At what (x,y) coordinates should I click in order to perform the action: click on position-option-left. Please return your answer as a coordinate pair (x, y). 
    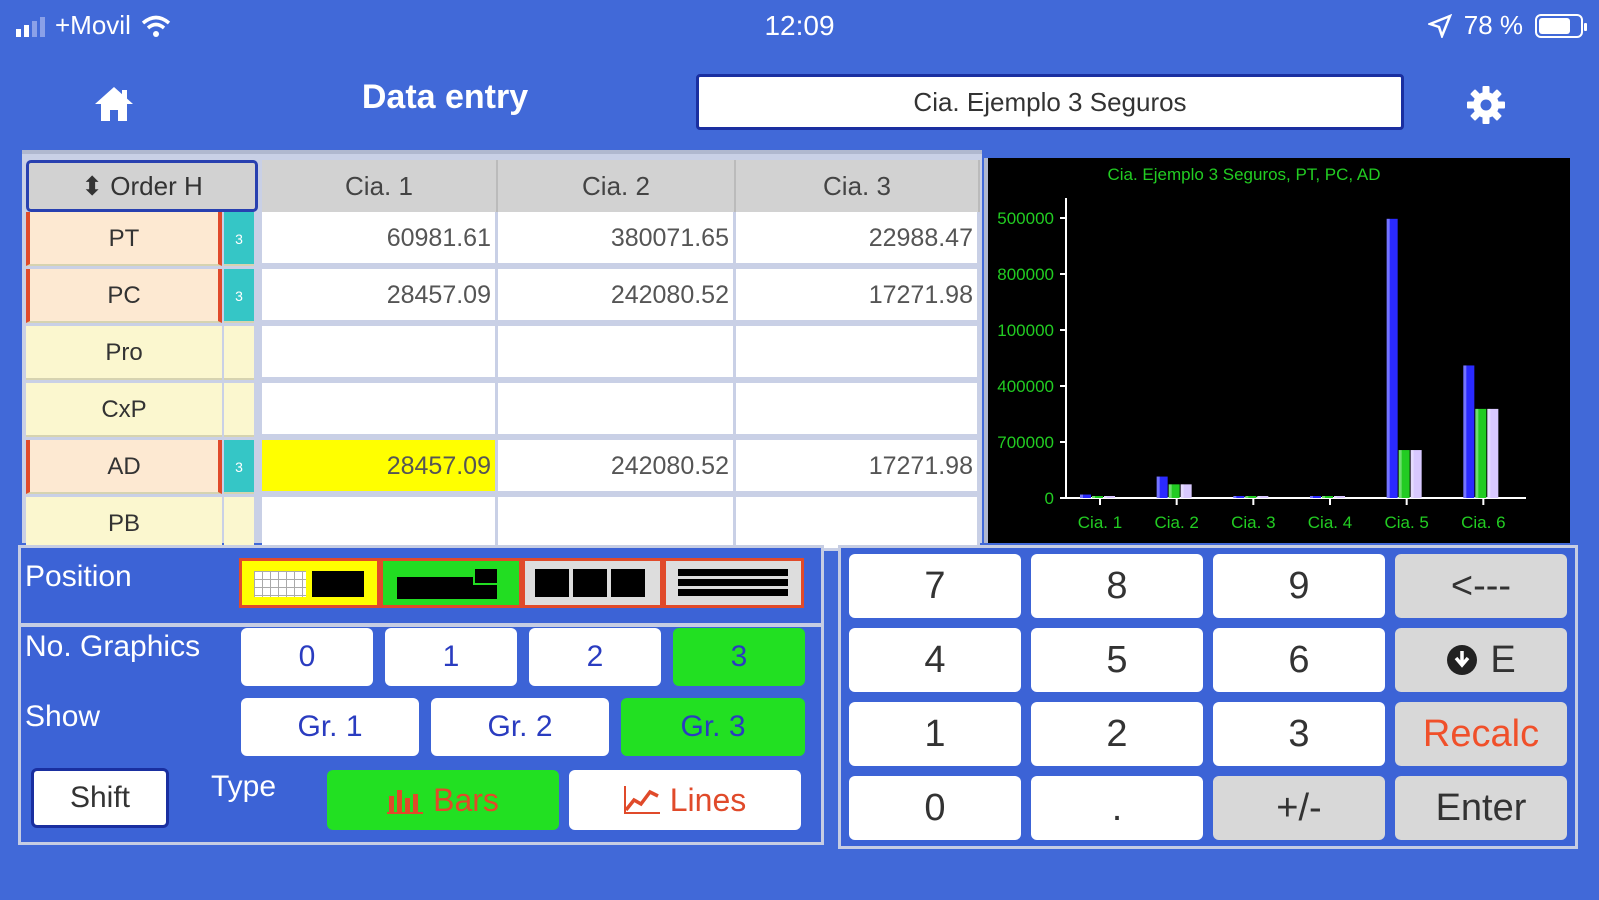
    Looking at the image, I should click on (310, 583).